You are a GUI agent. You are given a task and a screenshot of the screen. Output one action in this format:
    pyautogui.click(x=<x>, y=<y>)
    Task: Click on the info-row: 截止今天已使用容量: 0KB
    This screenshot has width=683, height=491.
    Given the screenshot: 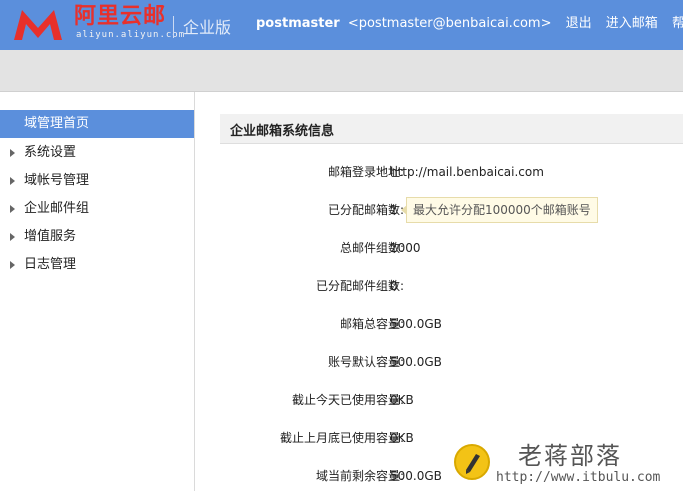 What is the action you would take?
    pyautogui.click(x=450, y=400)
    